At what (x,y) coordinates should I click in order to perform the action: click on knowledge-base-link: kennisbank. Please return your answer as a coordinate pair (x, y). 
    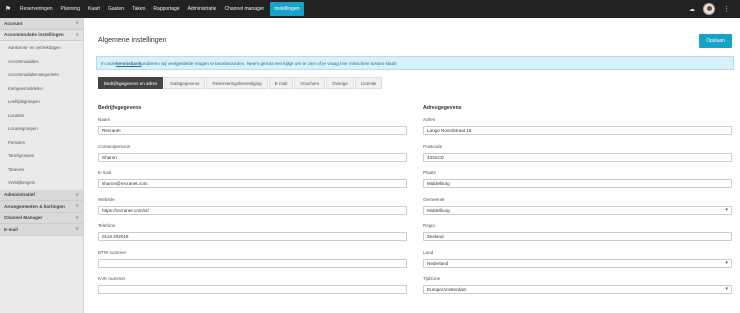
    Looking at the image, I should click on (128, 63).